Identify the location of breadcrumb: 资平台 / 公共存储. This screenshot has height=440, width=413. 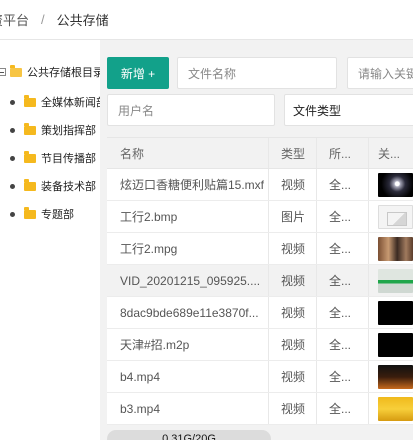
(206, 20).